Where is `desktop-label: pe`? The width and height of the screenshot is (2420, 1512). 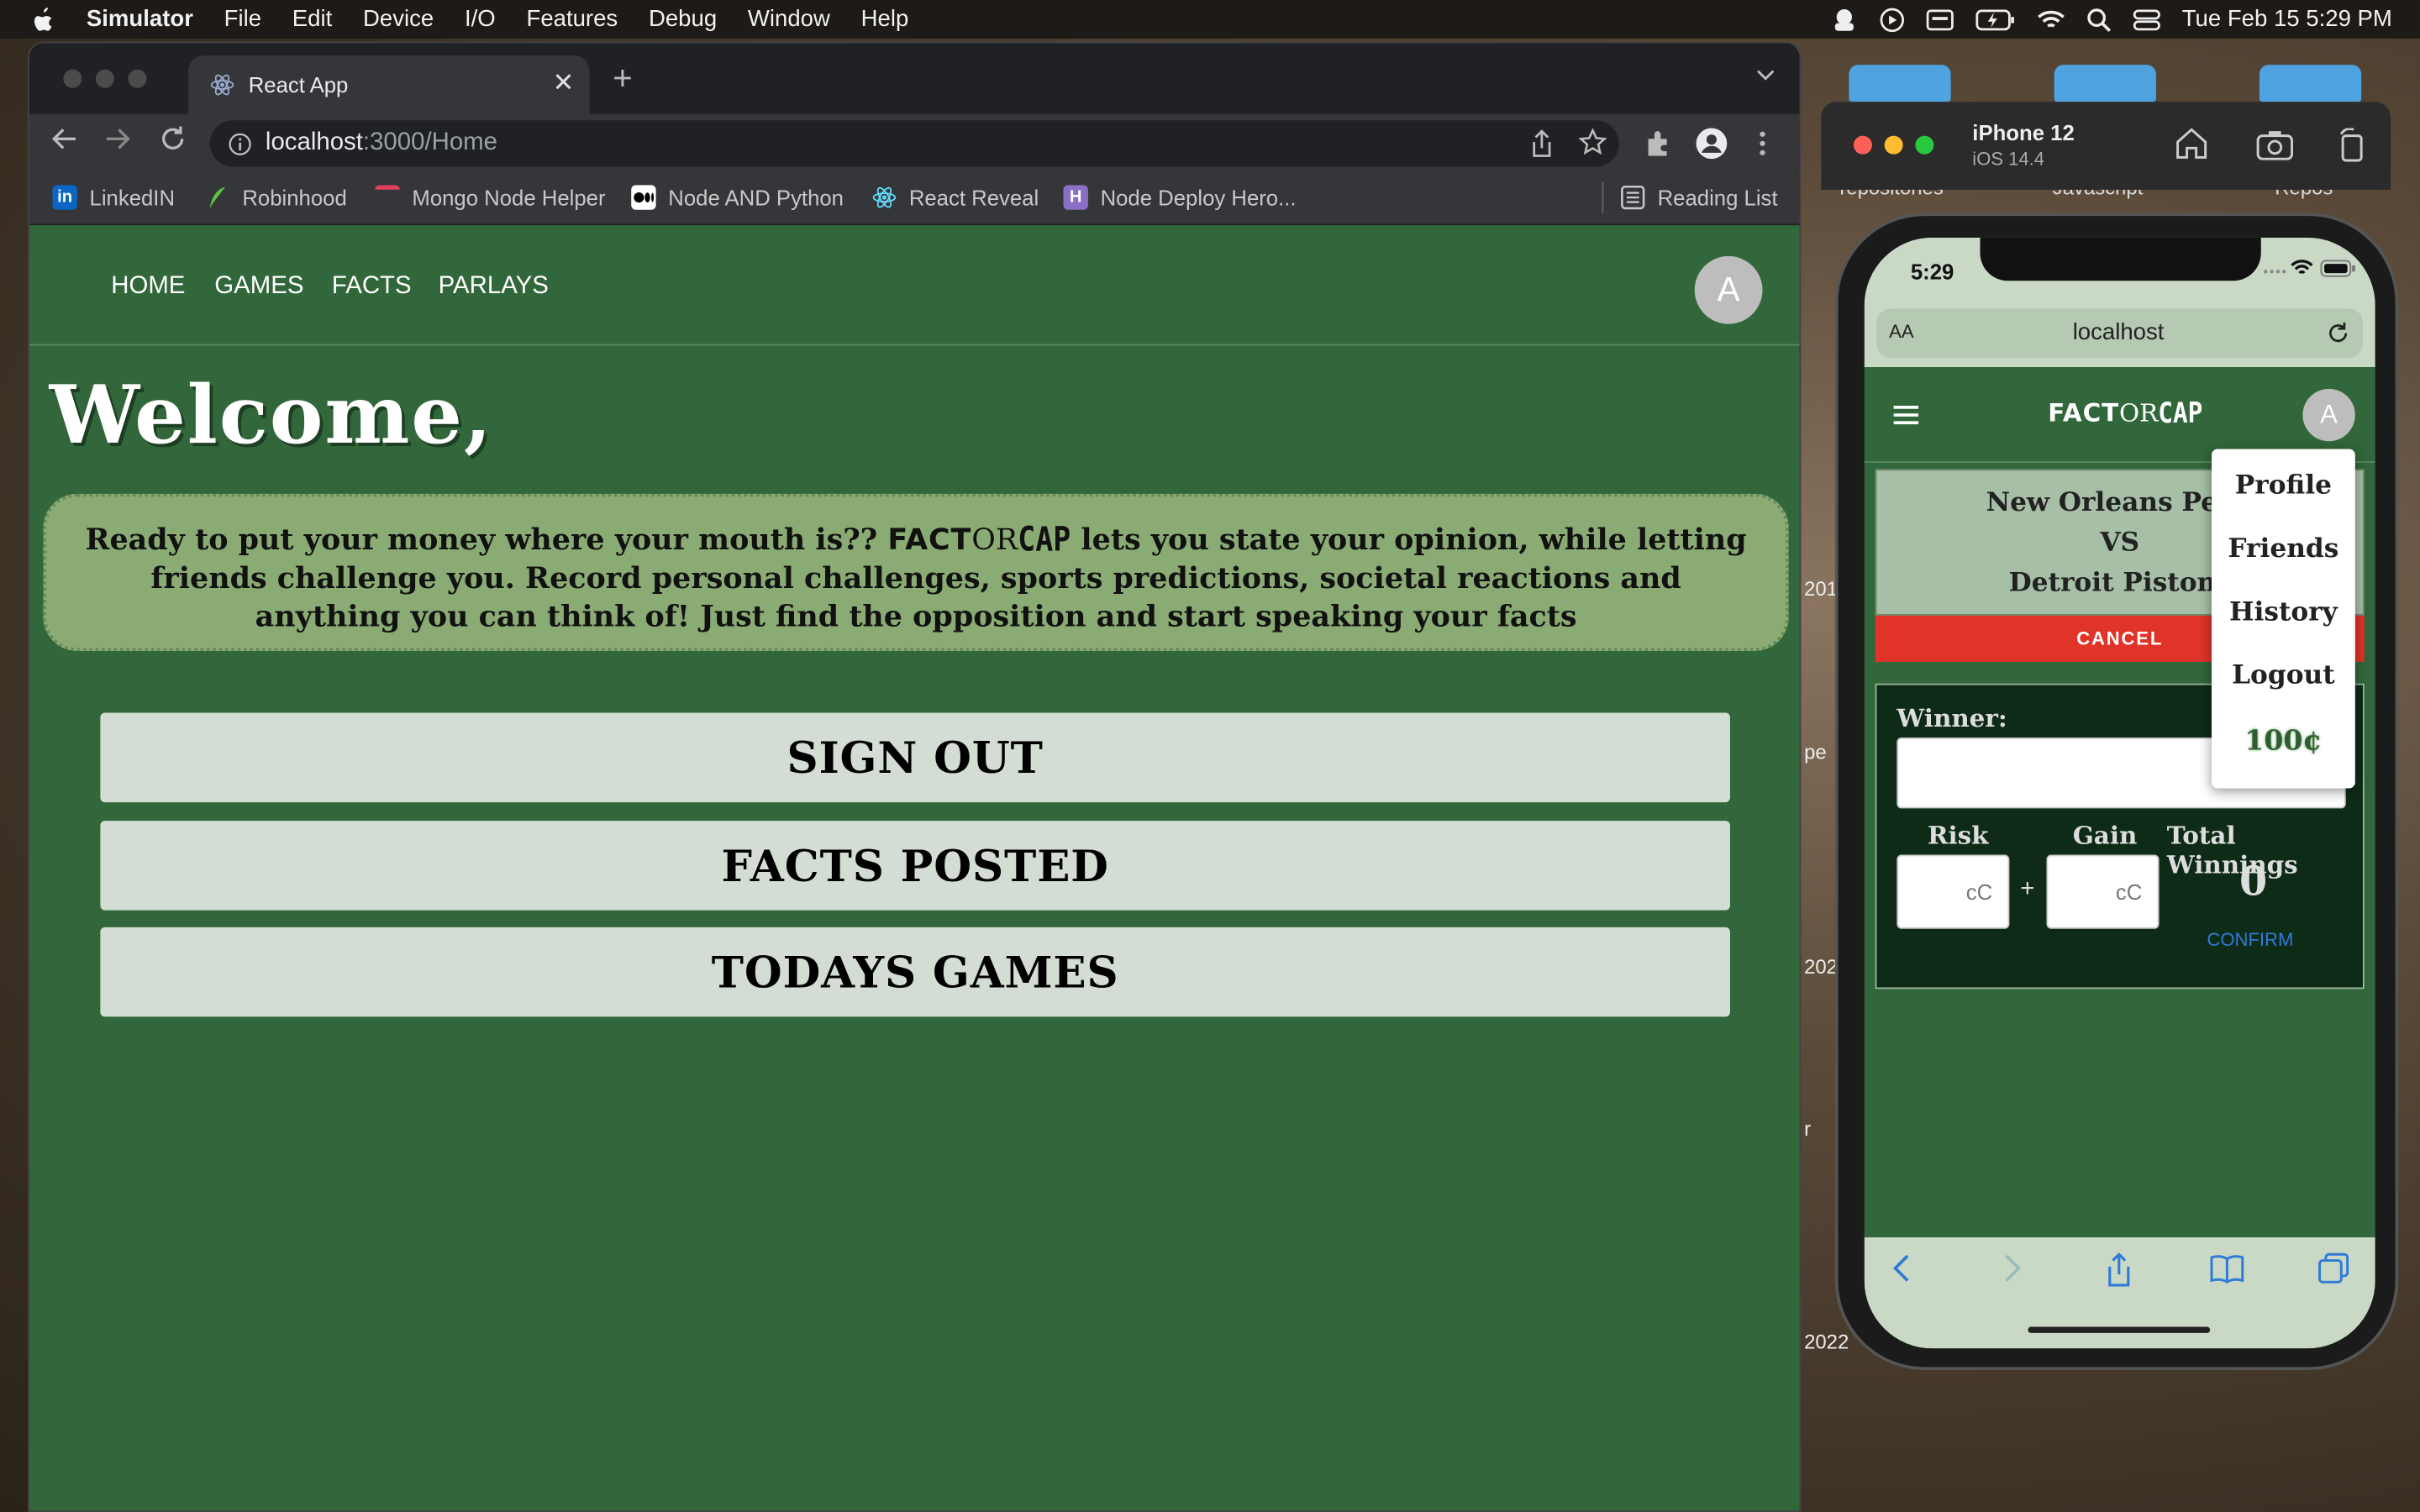
desktop-label: pe is located at coordinates (1815, 752).